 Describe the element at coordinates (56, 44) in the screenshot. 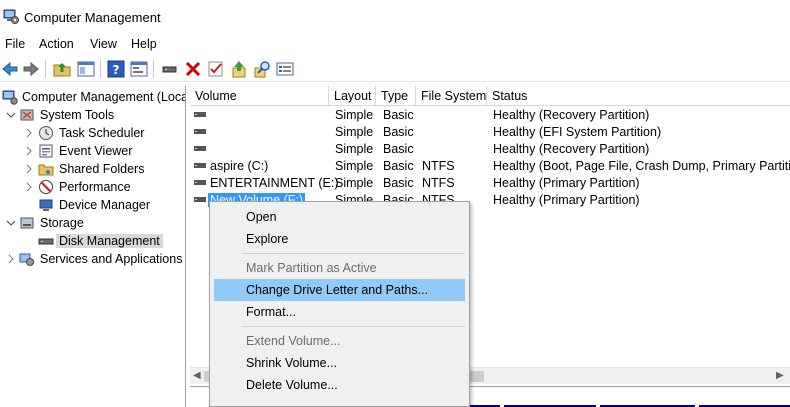

I see `menu-action: Action` at that location.